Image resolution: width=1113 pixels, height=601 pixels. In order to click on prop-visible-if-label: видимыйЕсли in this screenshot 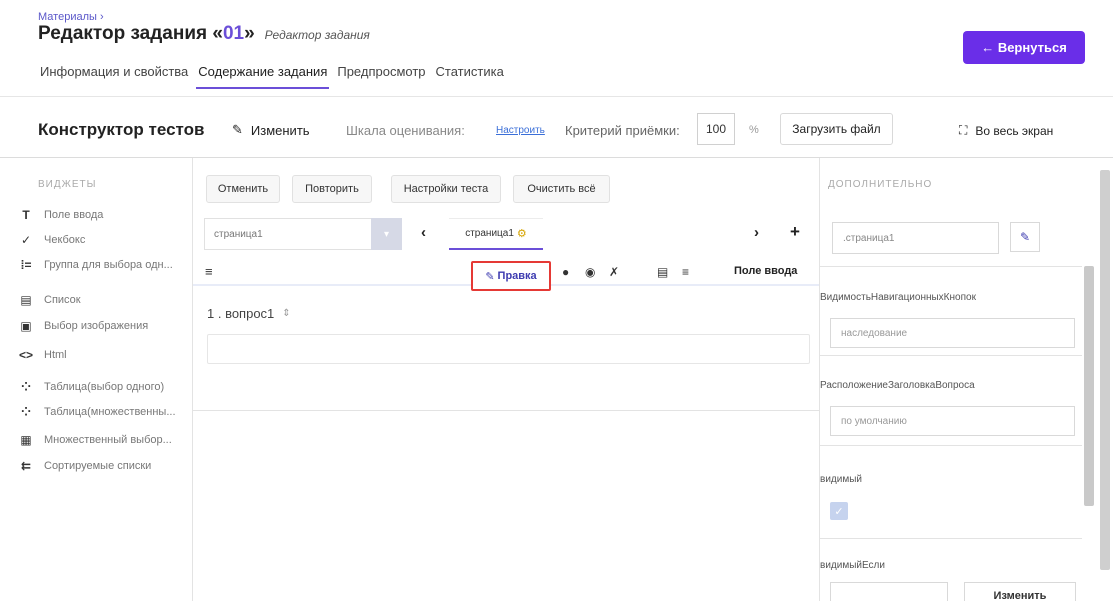, I will do `click(852, 565)`.